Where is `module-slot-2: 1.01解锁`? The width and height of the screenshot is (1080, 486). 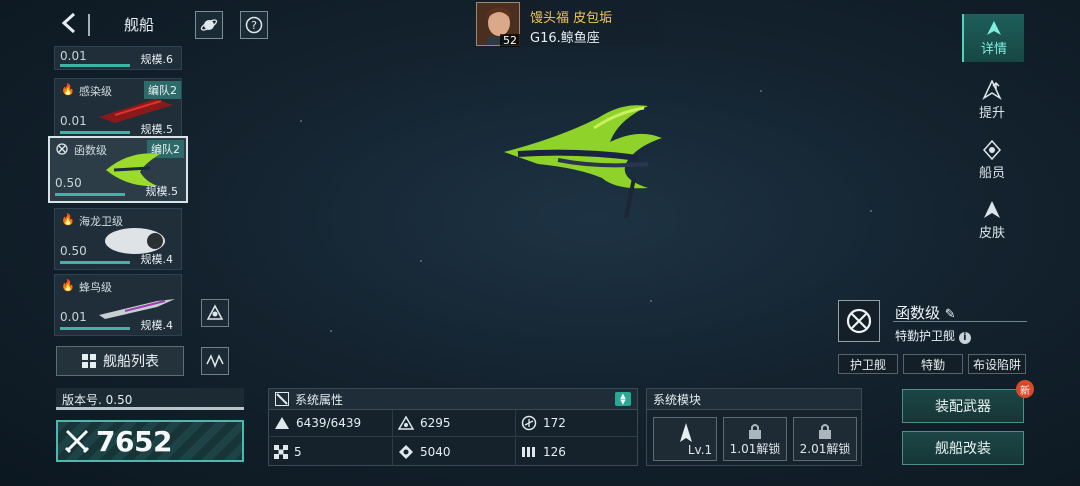
module-slot-2: 1.01解锁 is located at coordinates (755, 439).